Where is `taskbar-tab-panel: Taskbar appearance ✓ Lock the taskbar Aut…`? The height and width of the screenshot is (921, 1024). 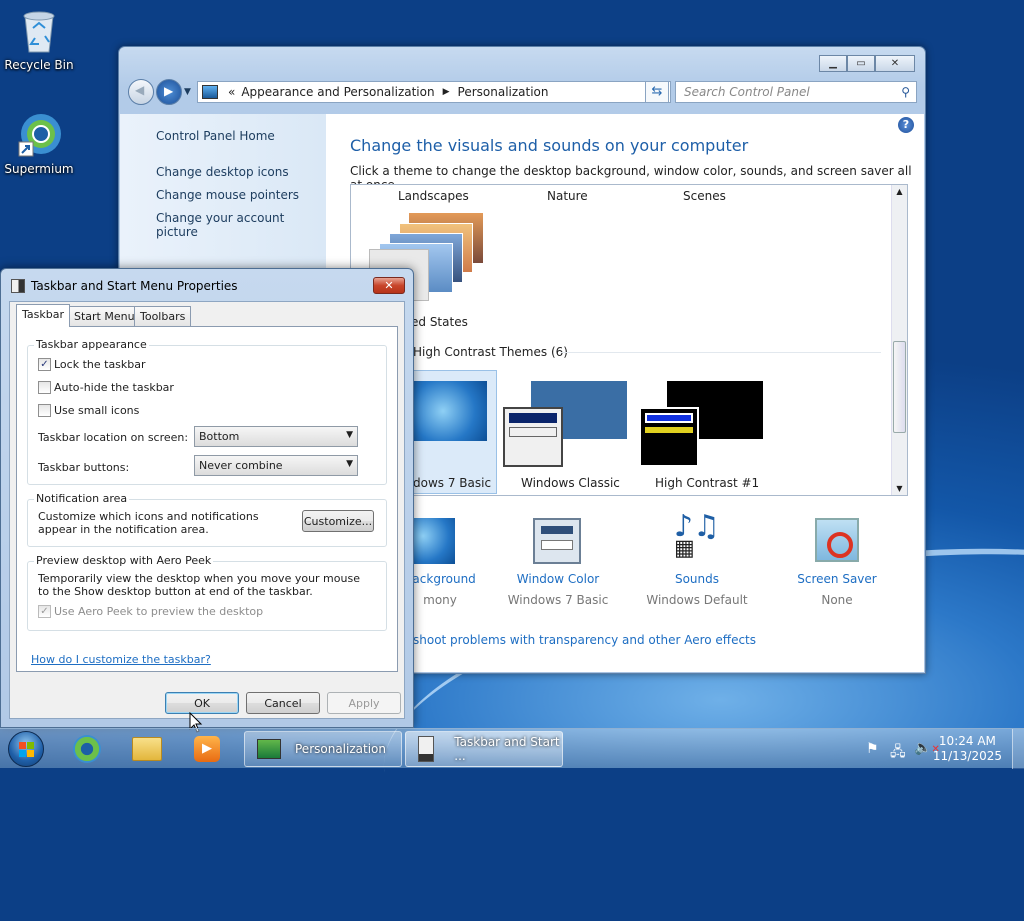
taskbar-tab-panel: Taskbar appearance ✓ Lock the taskbar Aut… is located at coordinates (207, 499).